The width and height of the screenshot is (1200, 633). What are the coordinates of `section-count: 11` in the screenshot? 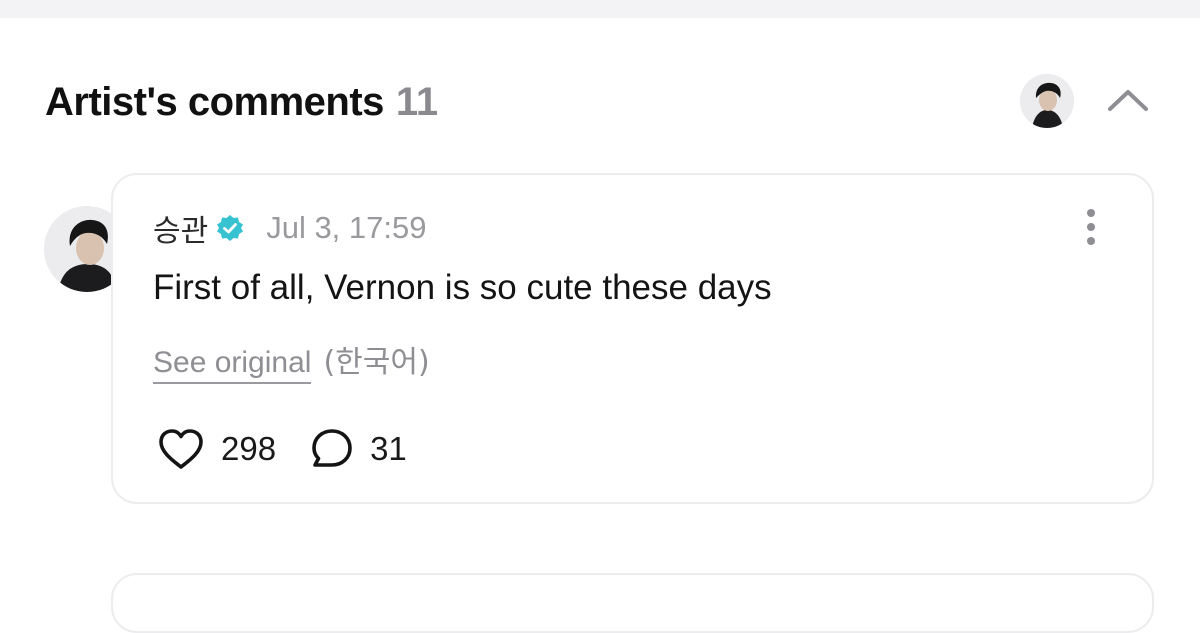 It's located at (417, 101).